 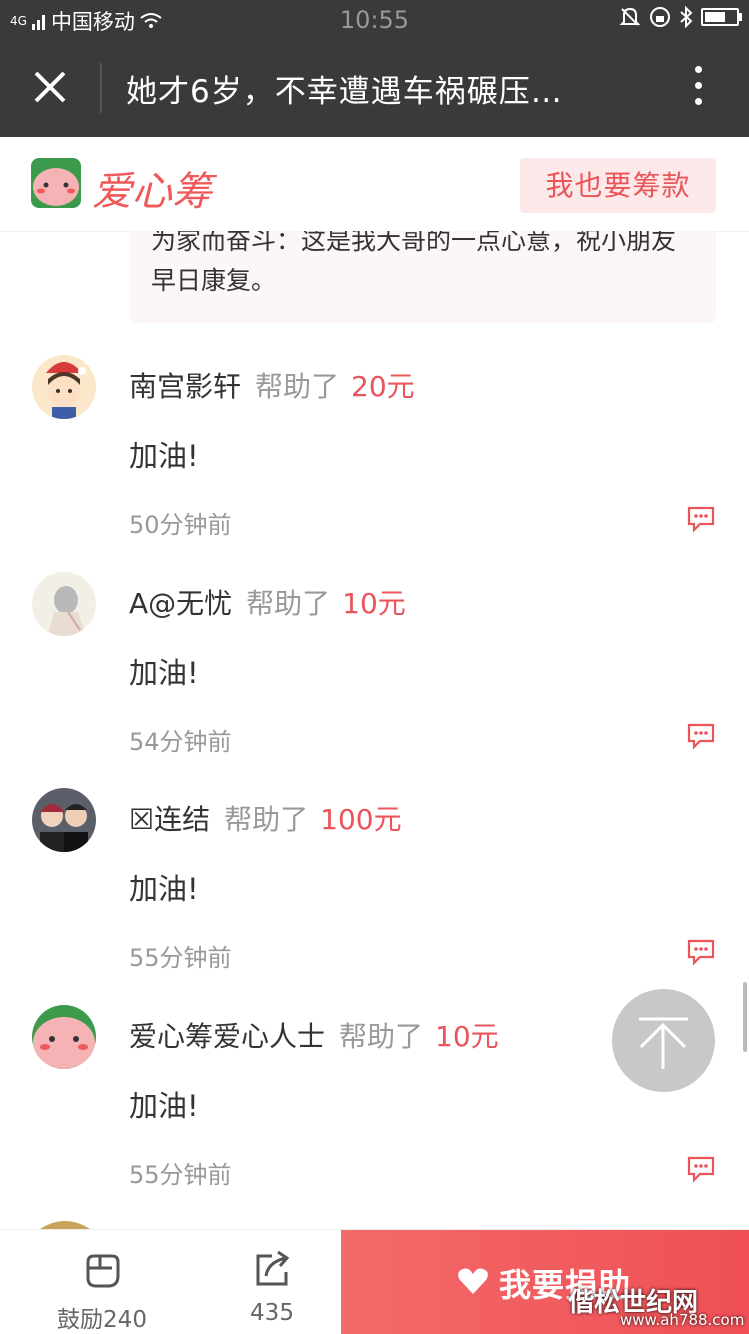 I want to click on previous-message-text: 为家而奋斗：这是我大哥的一点心意，祝小朋友早日康复。, so click(x=414, y=263).